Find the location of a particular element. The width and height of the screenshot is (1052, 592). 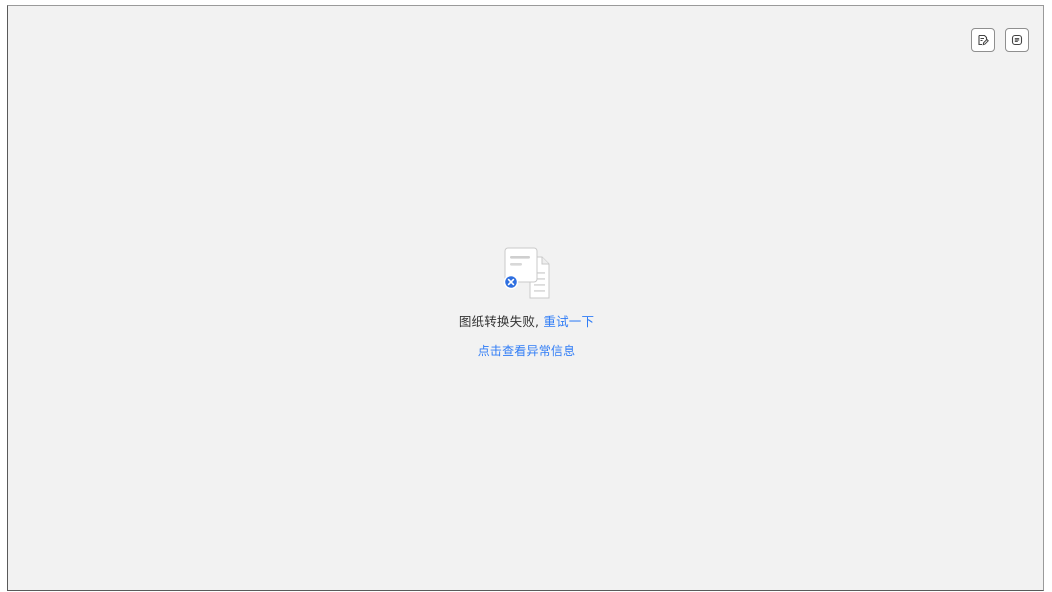

retry-link: 重试一下 is located at coordinates (568, 321).